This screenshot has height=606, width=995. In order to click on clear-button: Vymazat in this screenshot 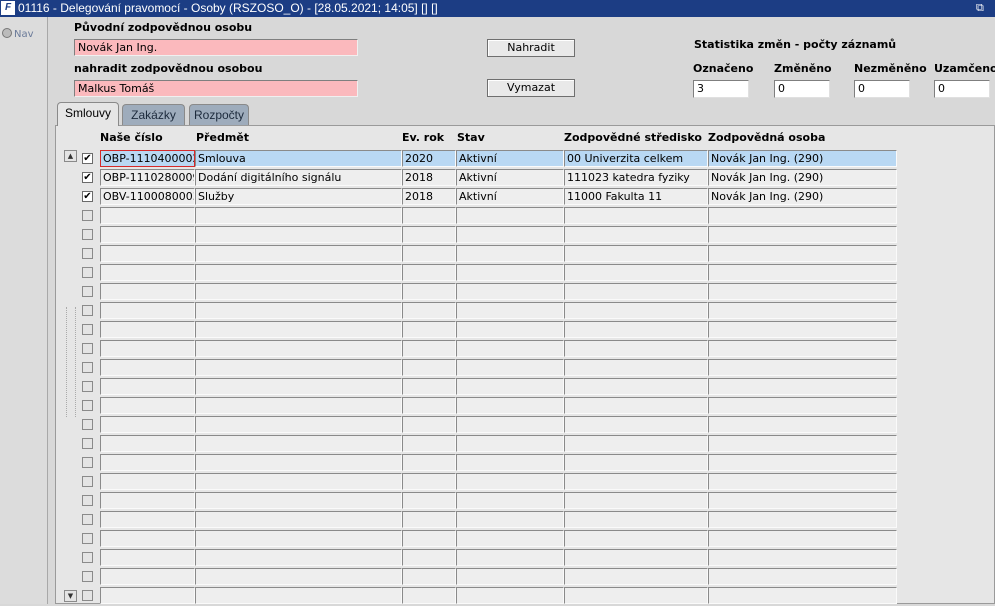, I will do `click(531, 88)`.